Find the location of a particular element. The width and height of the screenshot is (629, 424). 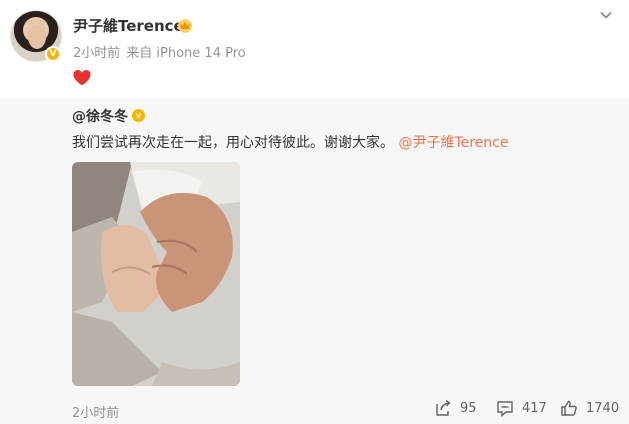

post-time: 2小时前 is located at coordinates (96, 53).